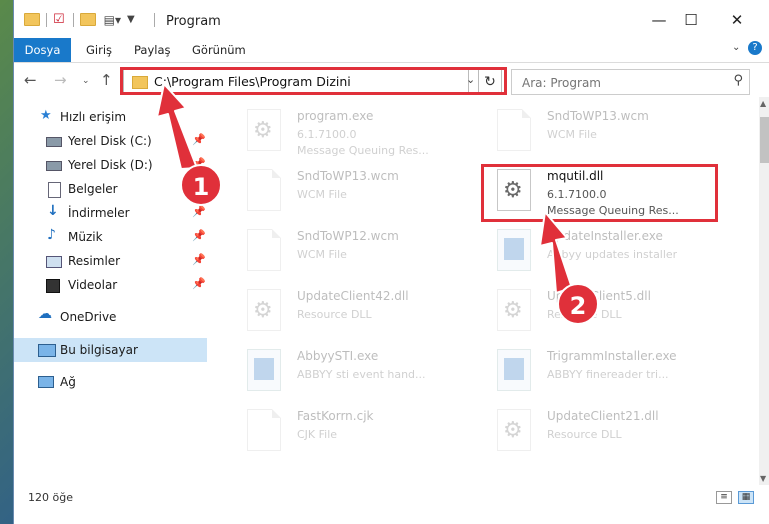 The height and width of the screenshot is (524, 769). What do you see at coordinates (691, 20) in the screenshot?
I see `maximize-button: ☐` at bounding box center [691, 20].